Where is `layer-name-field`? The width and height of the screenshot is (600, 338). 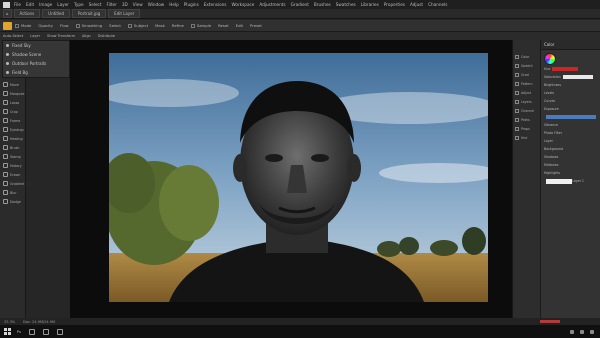 layer-name-field is located at coordinates (559, 181).